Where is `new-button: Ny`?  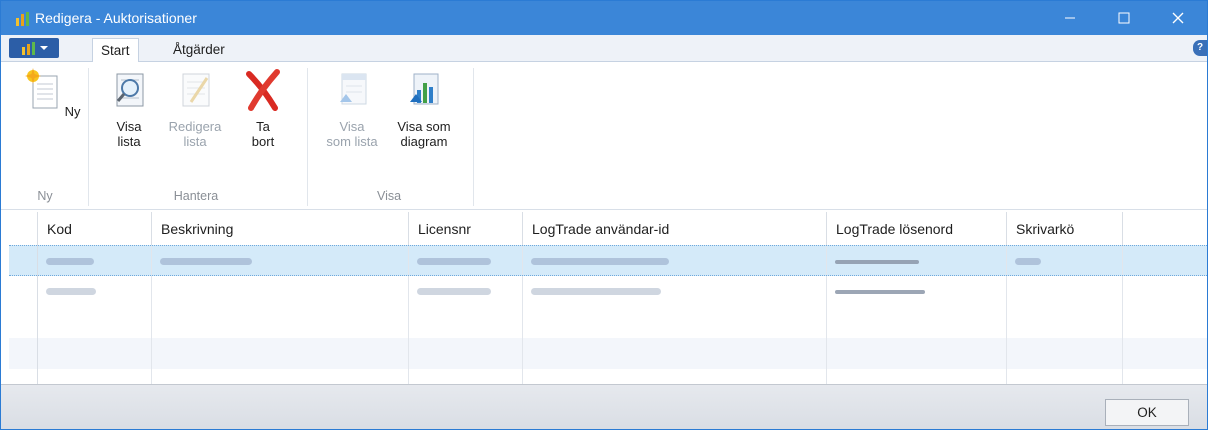 new-button: Ny is located at coordinates (53, 93).